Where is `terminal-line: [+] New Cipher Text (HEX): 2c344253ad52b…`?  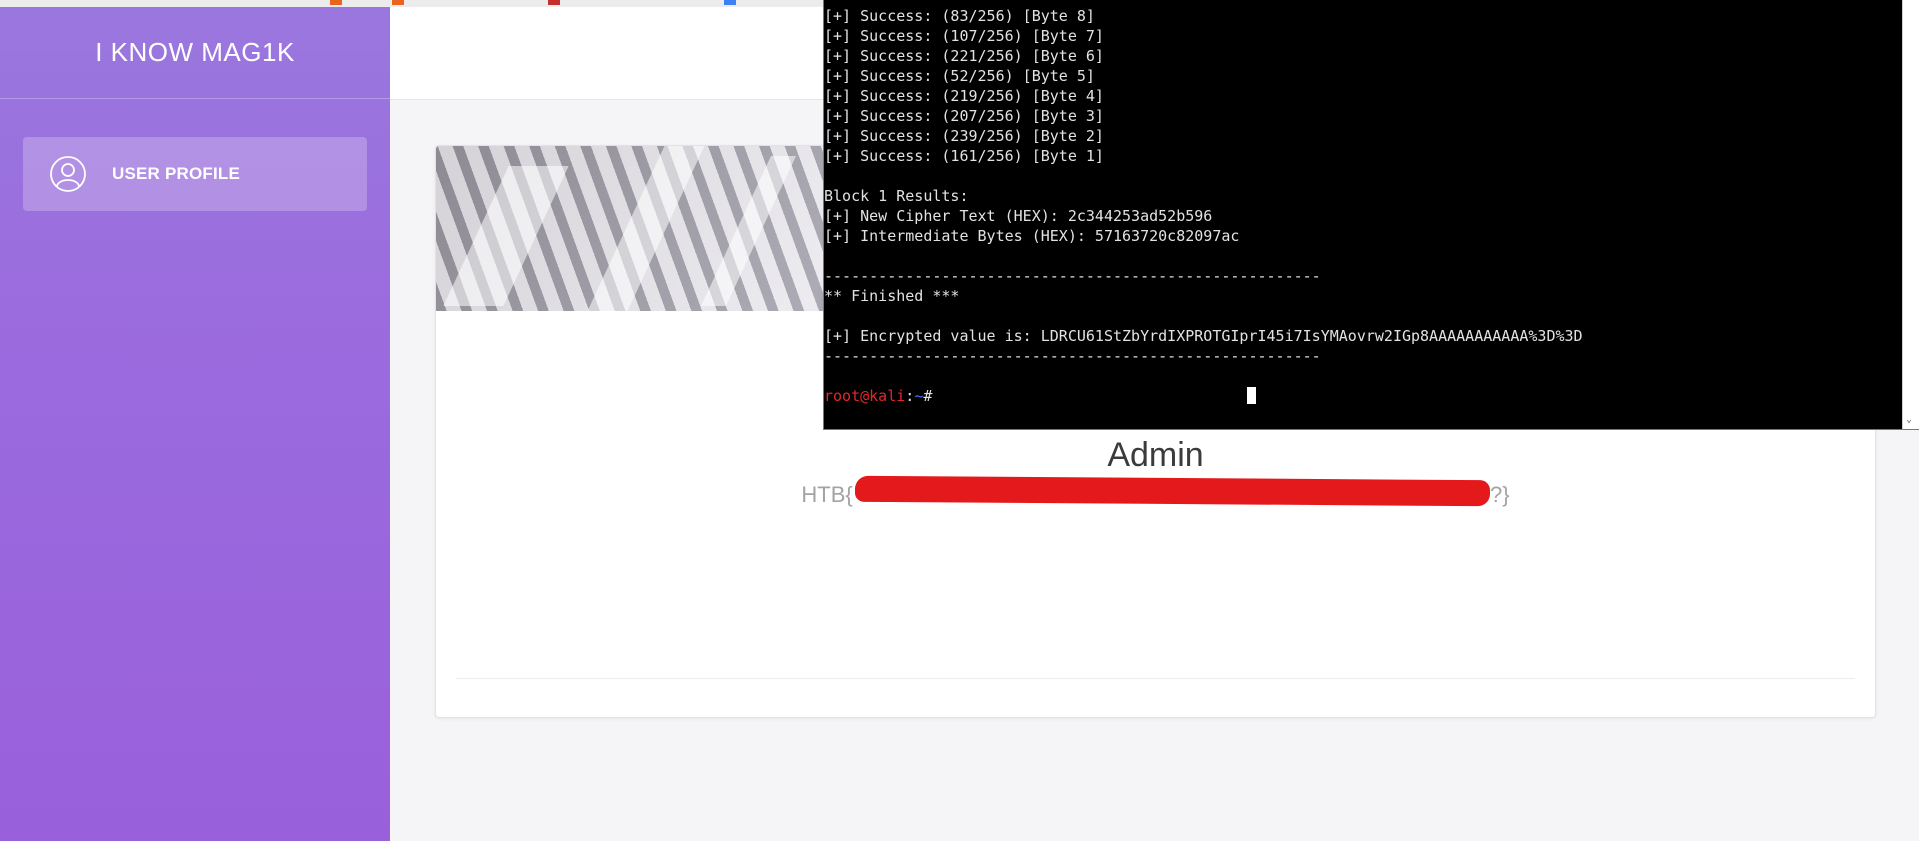 terminal-line: [+] New Cipher Text (HEX): 2c344253ad52b… is located at coordinates (1018, 216).